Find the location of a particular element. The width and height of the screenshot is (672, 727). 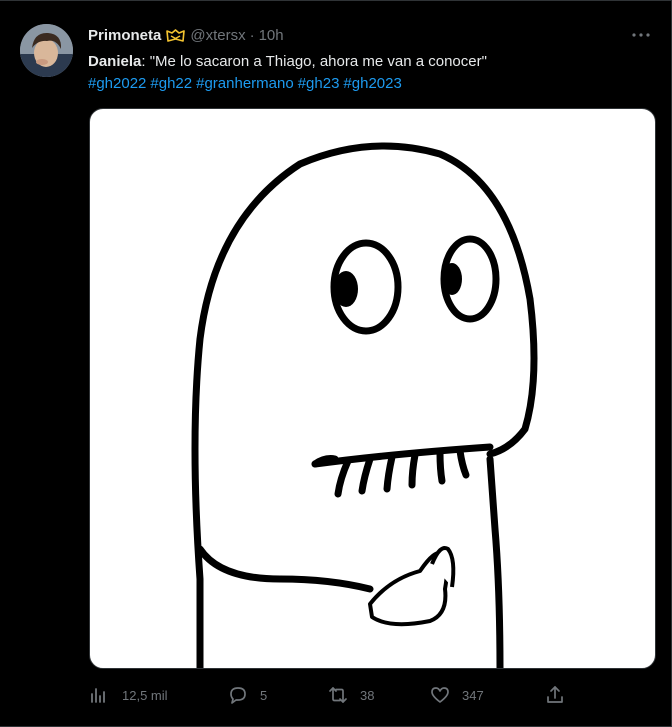

hashtag-link: #gh2023 is located at coordinates (372, 83).